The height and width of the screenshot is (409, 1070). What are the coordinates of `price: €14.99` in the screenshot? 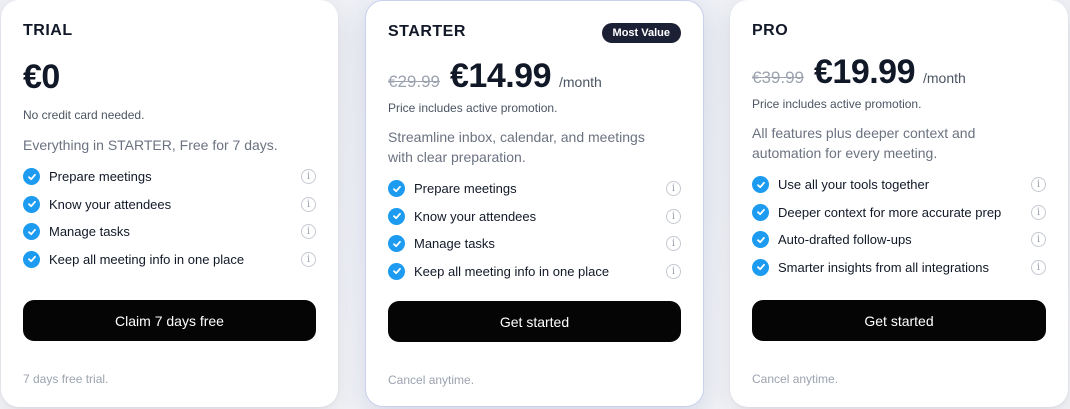 It's located at (501, 76).